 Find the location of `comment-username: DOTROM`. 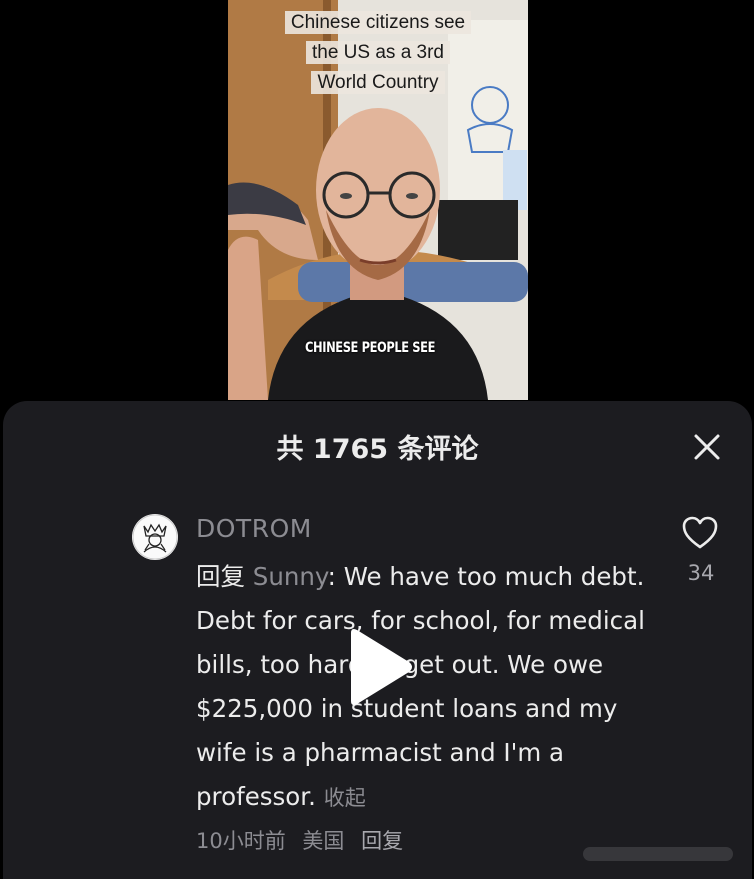

comment-username: DOTROM is located at coordinates (254, 528).